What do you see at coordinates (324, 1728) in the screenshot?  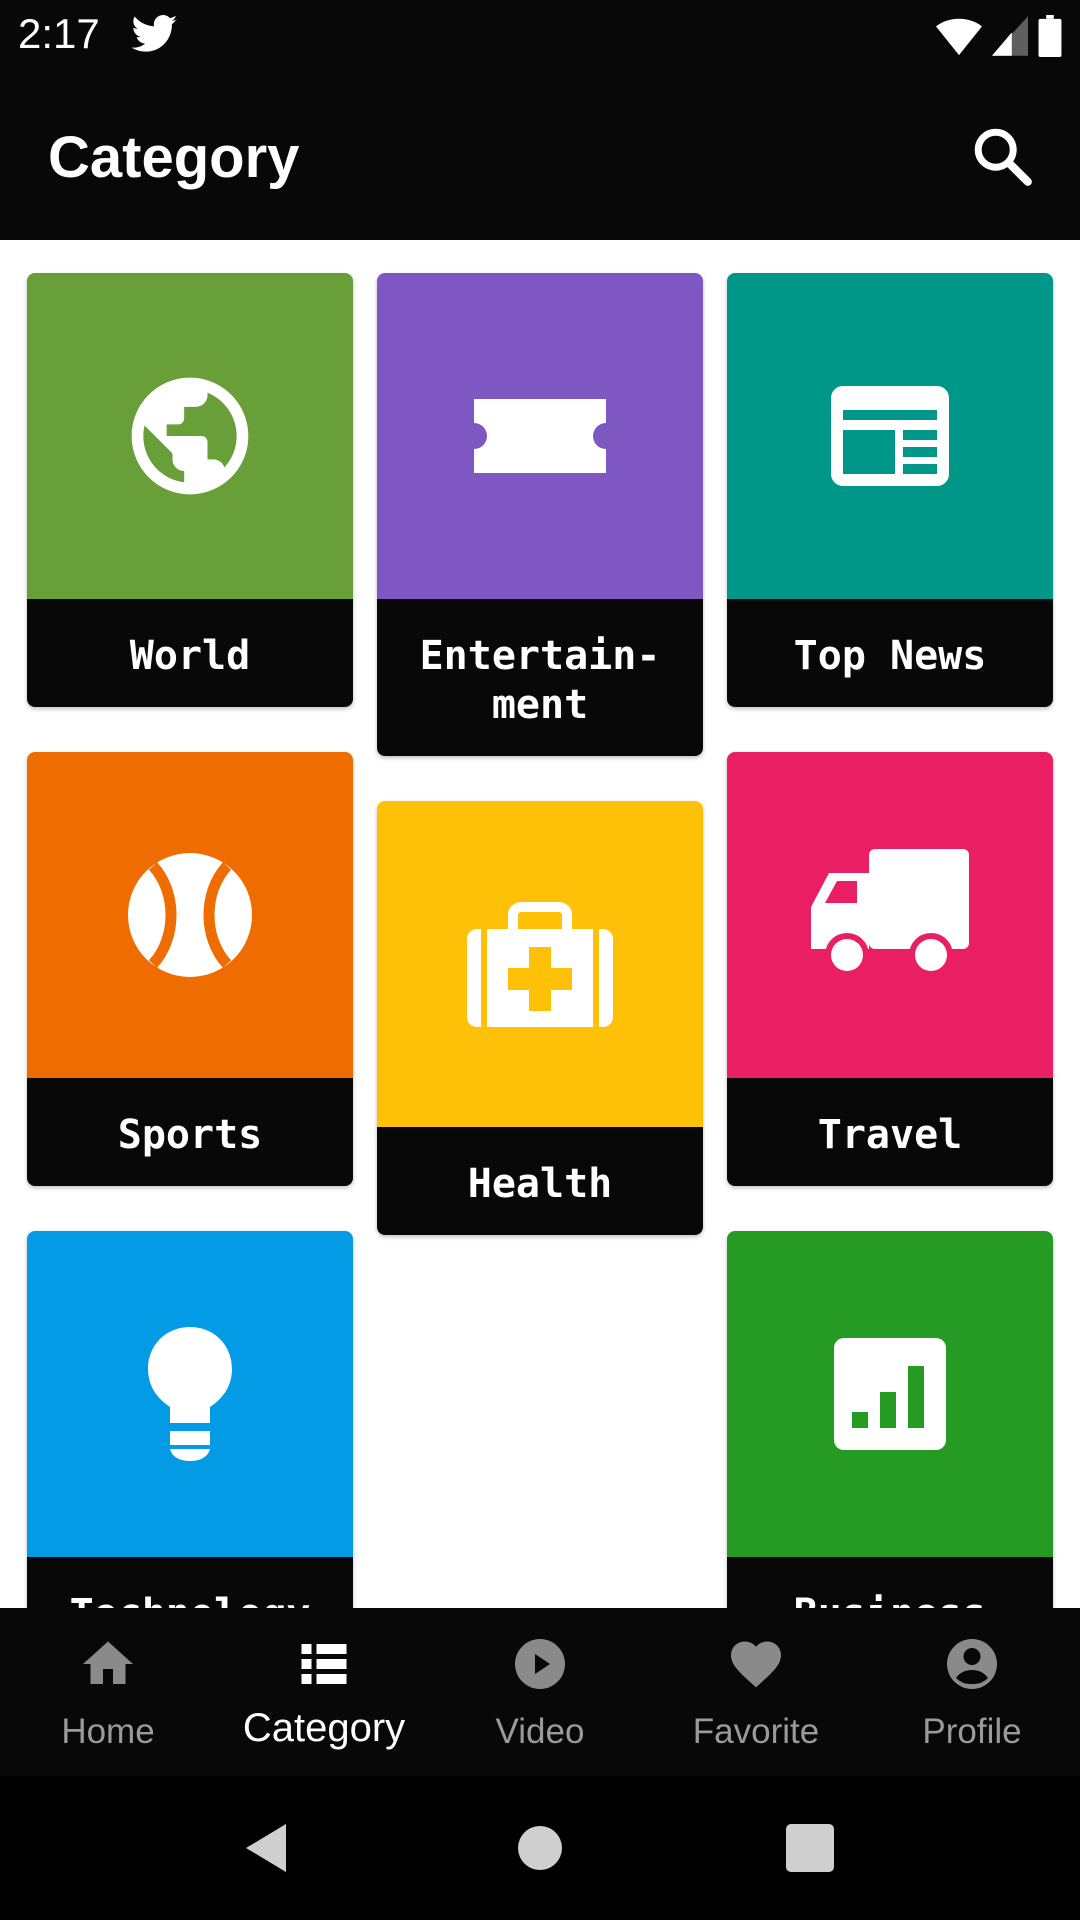 I see `nav-label: Category` at bounding box center [324, 1728].